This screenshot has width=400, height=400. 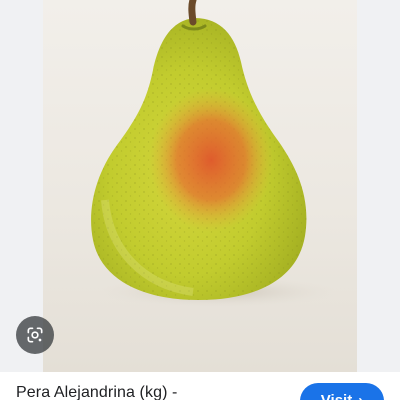 I want to click on visit-button: Visit ›, so click(x=342, y=391).